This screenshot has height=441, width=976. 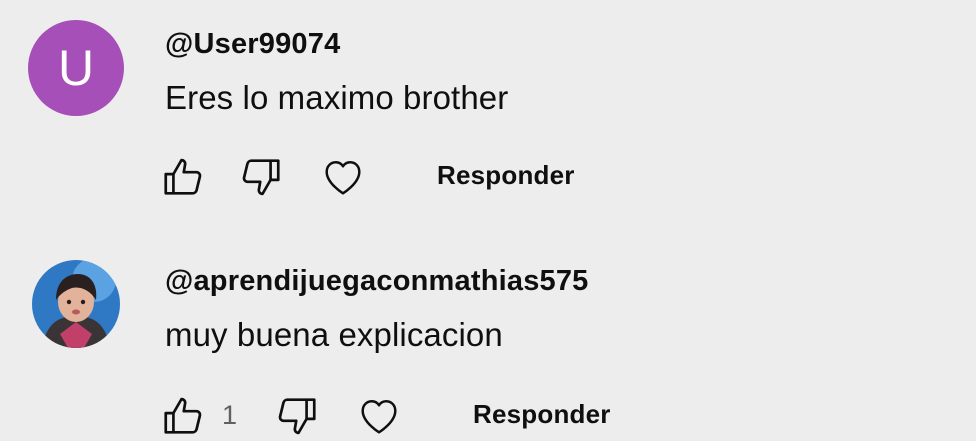 What do you see at coordinates (230, 415) in the screenshot?
I see `like-count: 1` at bounding box center [230, 415].